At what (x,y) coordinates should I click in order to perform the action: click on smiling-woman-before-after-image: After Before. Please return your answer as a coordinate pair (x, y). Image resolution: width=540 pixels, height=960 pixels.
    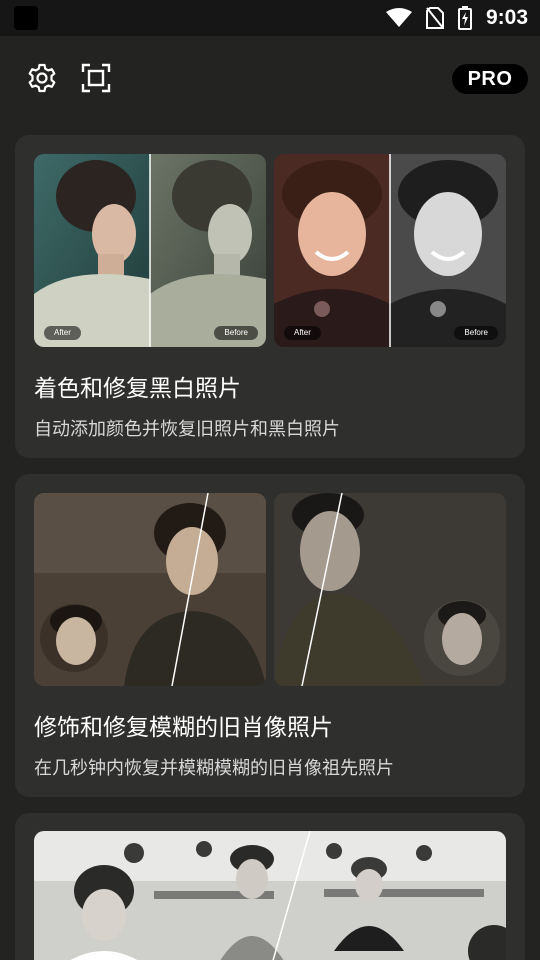
    Looking at the image, I should click on (390, 250).